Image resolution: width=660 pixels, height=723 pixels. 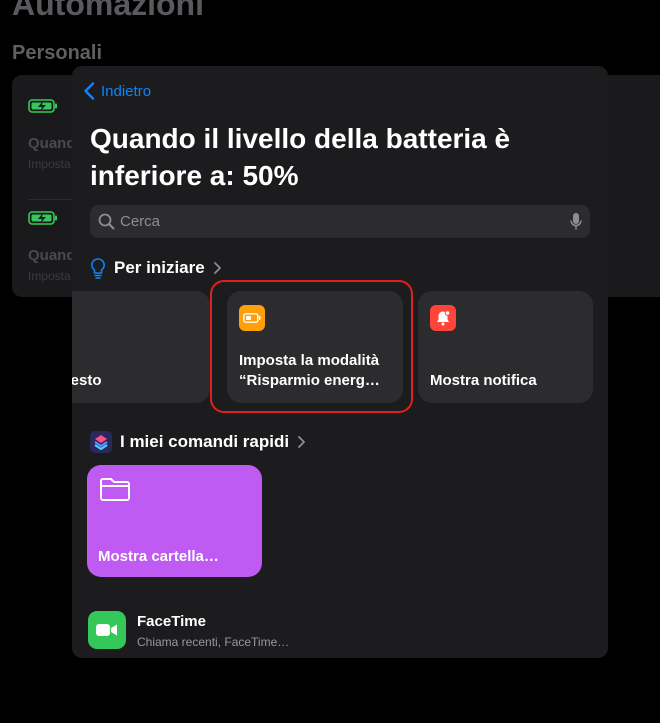 What do you see at coordinates (159, 267) in the screenshot?
I see `section-title: Per iniziare` at bounding box center [159, 267].